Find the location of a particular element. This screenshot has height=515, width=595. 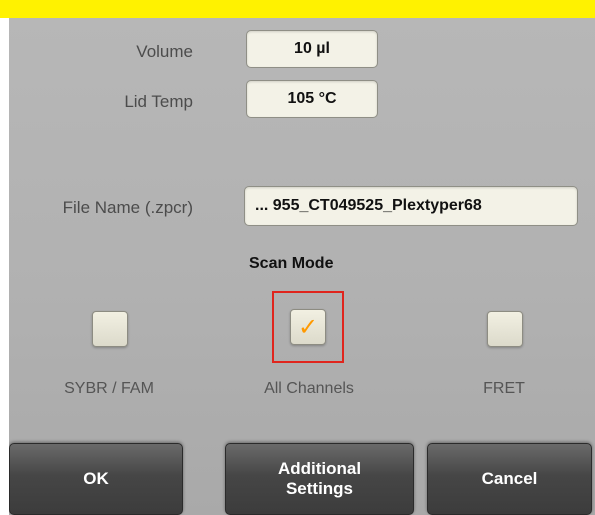

sybr-fam-label: SYBR / FAM is located at coordinates (109, 388).